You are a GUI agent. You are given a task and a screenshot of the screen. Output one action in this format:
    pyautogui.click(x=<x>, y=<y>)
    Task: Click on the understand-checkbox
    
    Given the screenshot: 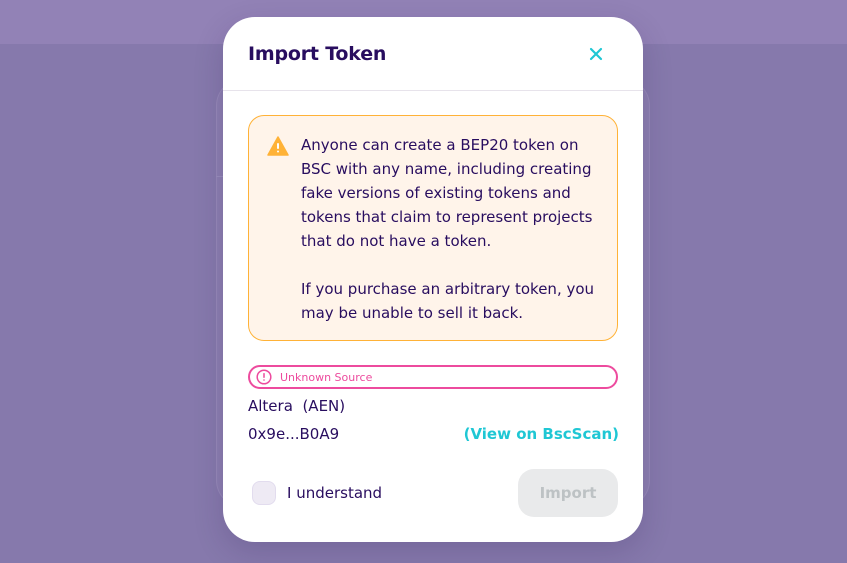 What is the action you would take?
    pyautogui.click(x=264, y=493)
    